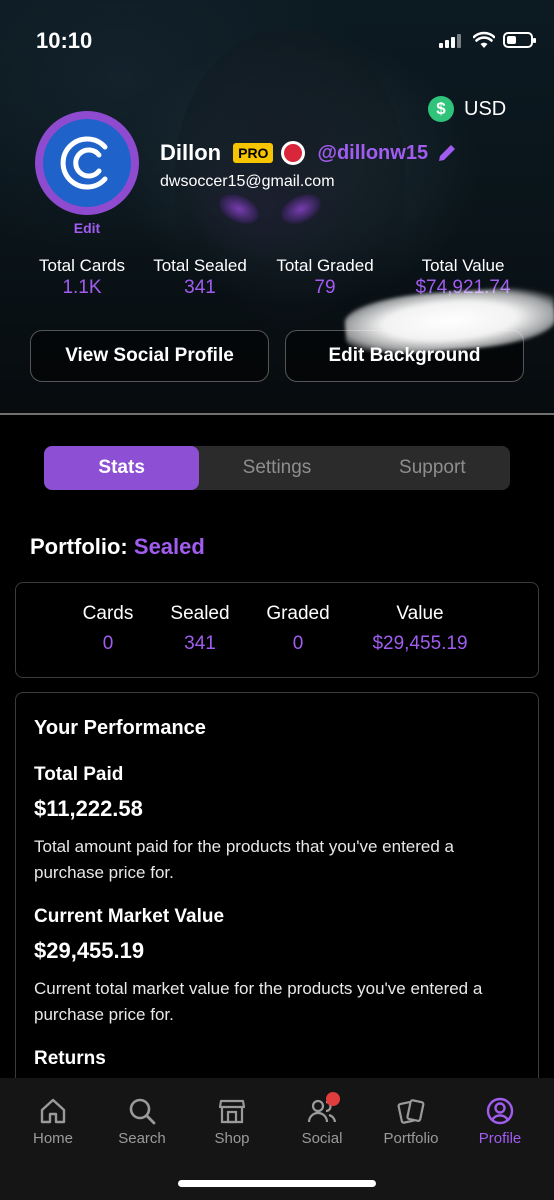  Describe the element at coordinates (322, 1111) in the screenshot. I see `social-icon` at that location.